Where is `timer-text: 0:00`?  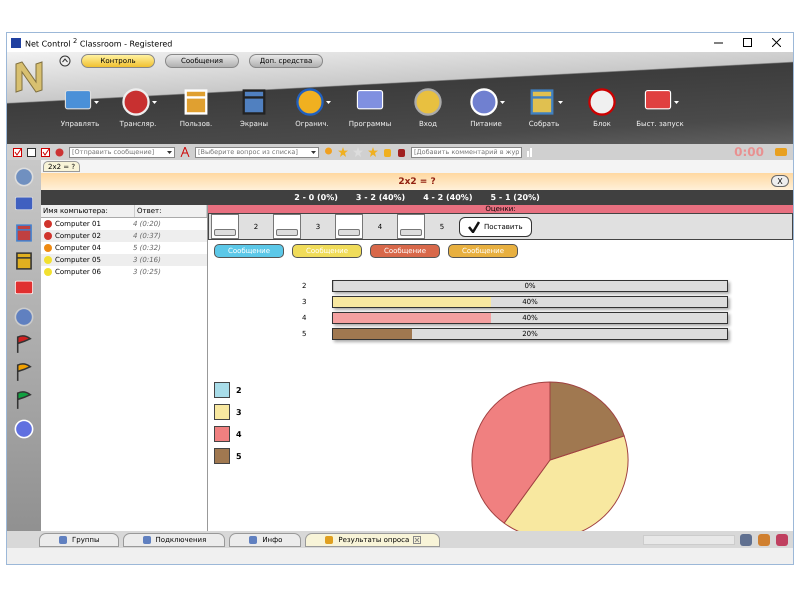
timer-text: 0:00 is located at coordinates (749, 152).